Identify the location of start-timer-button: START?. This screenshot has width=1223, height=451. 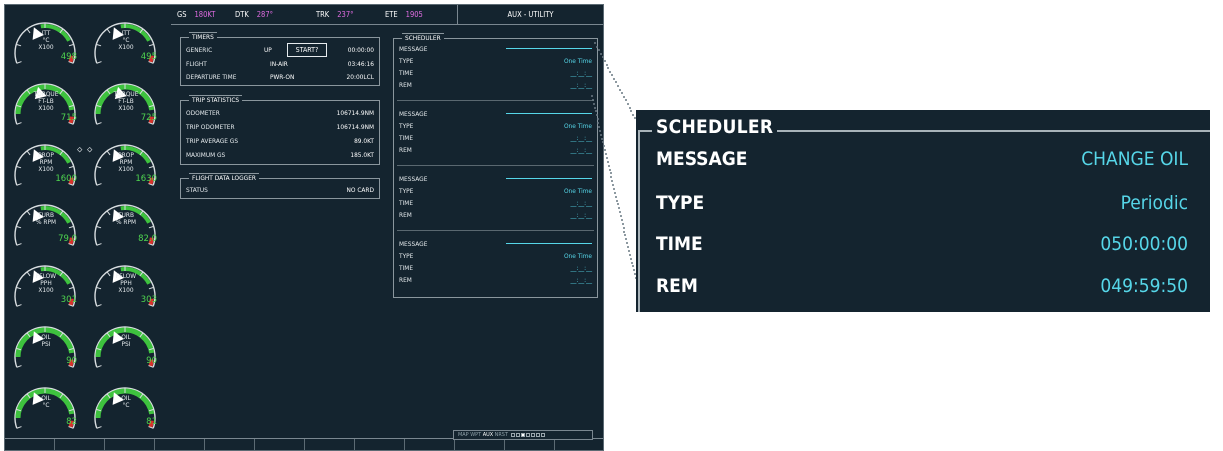
(307, 50).